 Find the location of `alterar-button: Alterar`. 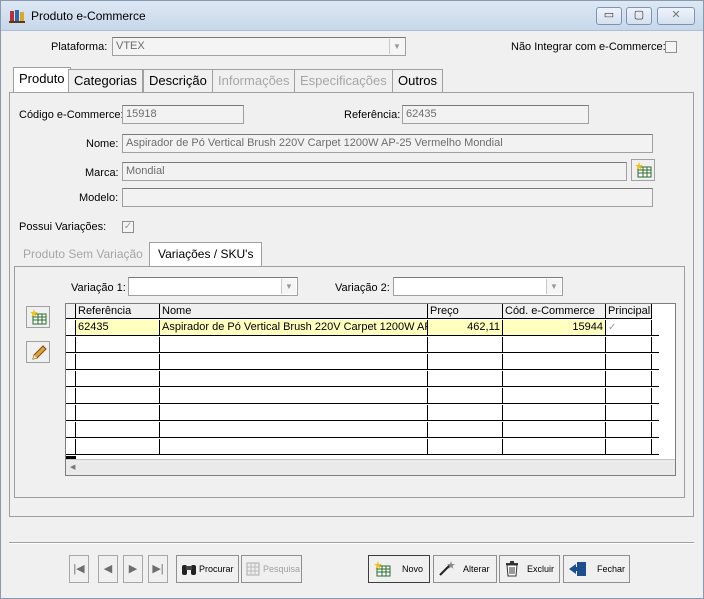

alterar-button: Alterar is located at coordinates (465, 569).